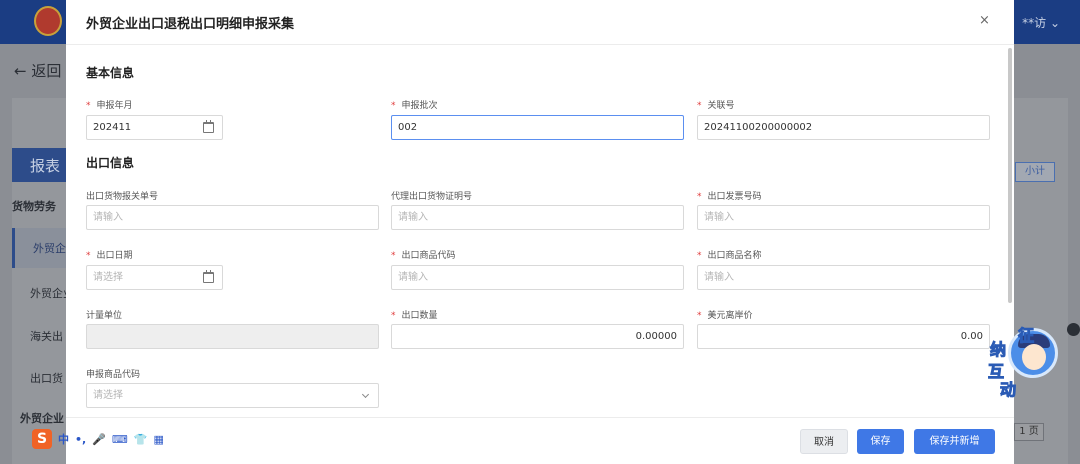  I want to click on goods-code-input: 请输入, so click(537, 277).